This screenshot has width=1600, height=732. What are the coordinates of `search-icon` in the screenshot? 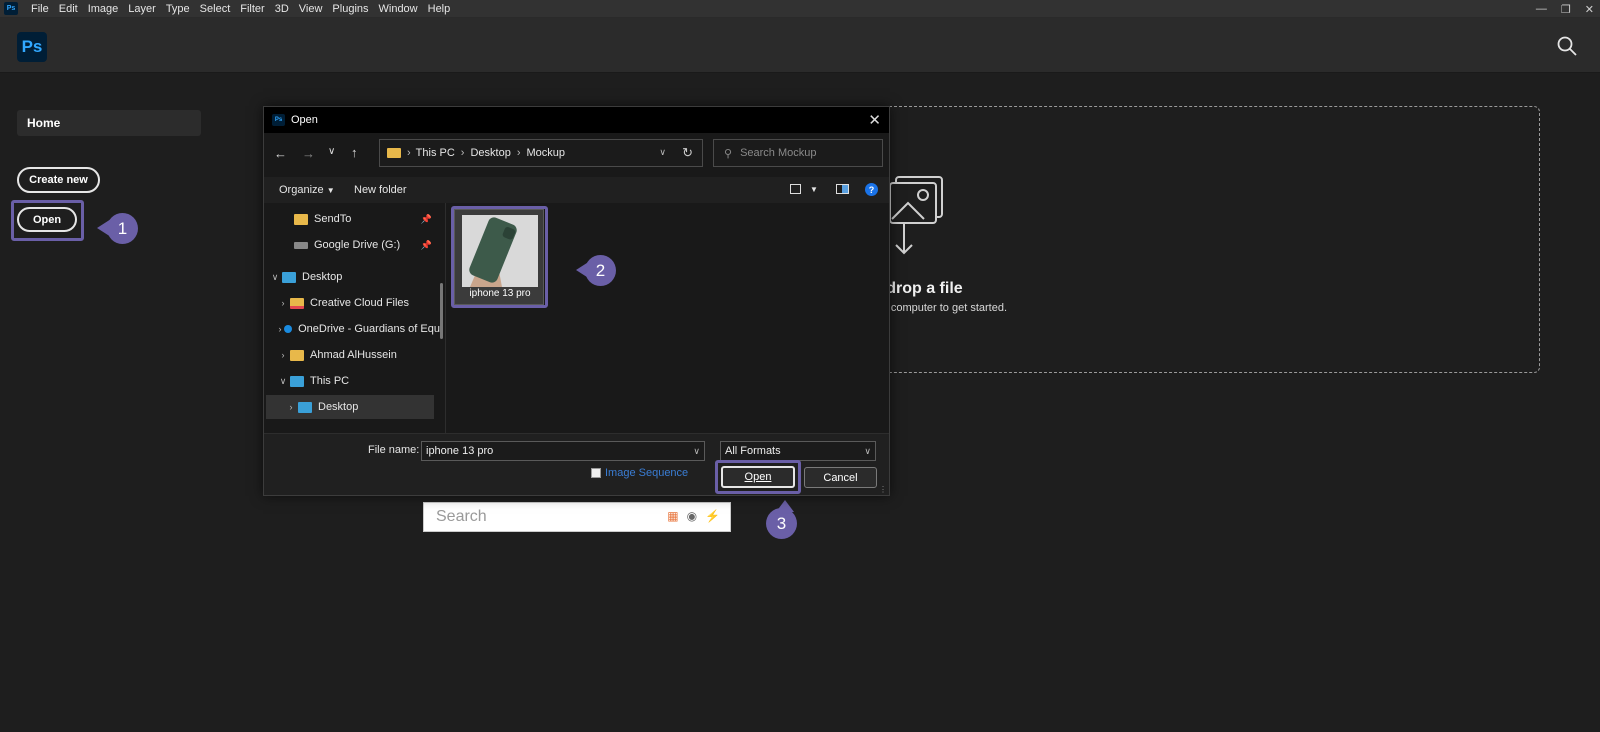 It's located at (1567, 46).